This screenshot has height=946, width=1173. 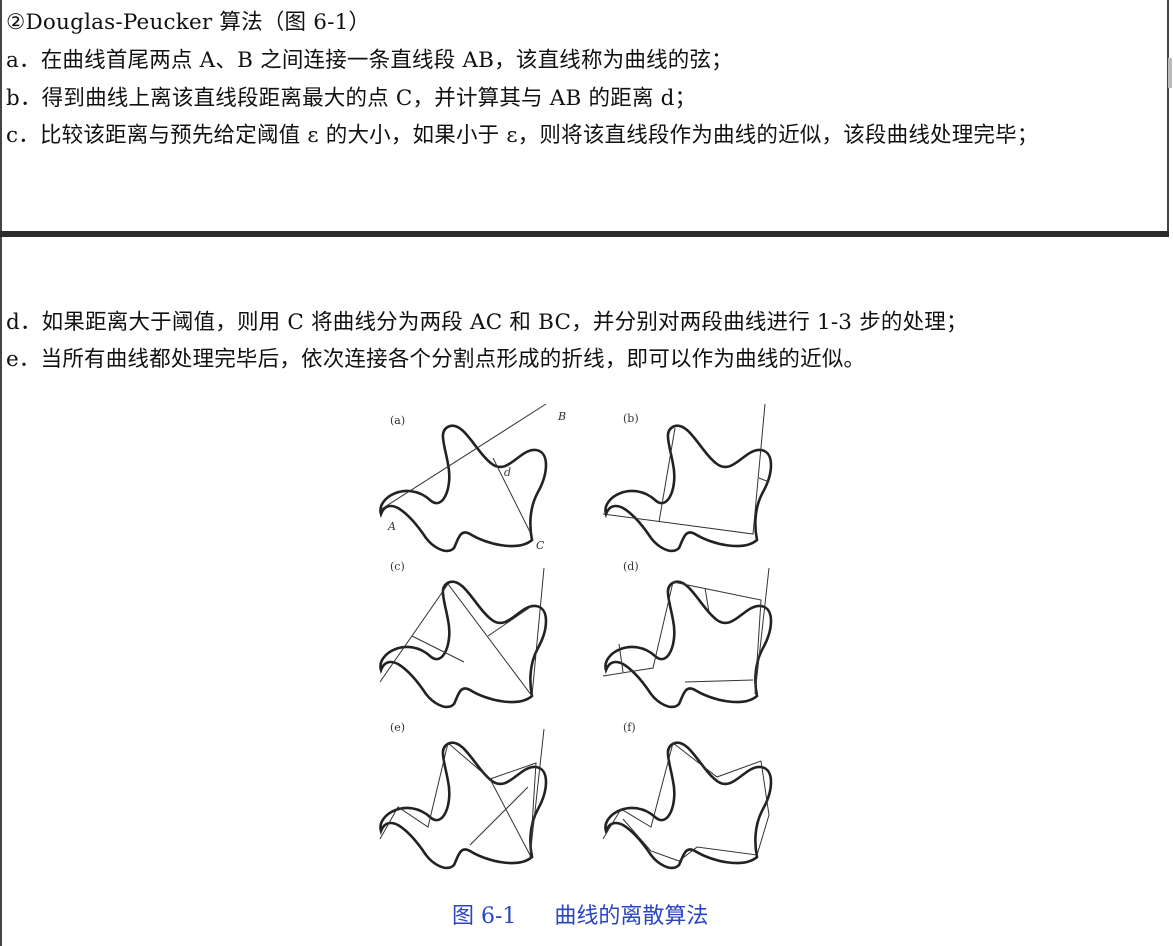 I want to click on panel-c: (c), so click(x=463, y=634).